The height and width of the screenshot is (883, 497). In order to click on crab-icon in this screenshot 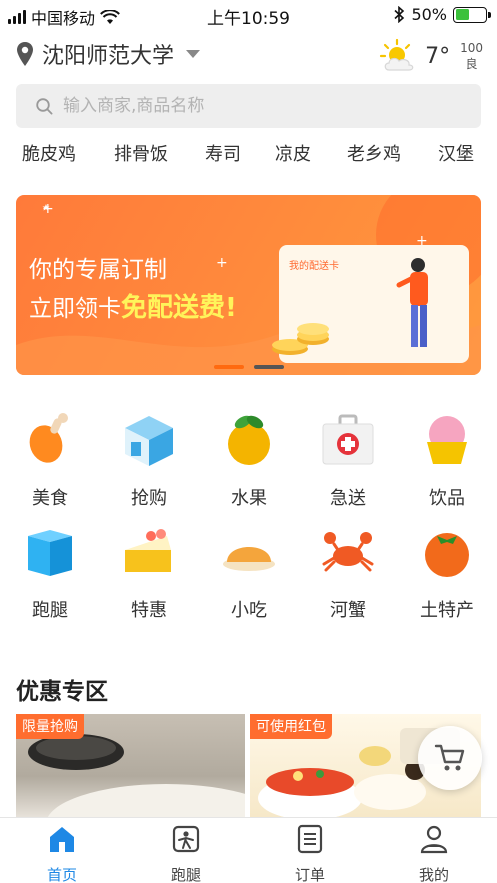, I will do `click(348, 552)`.